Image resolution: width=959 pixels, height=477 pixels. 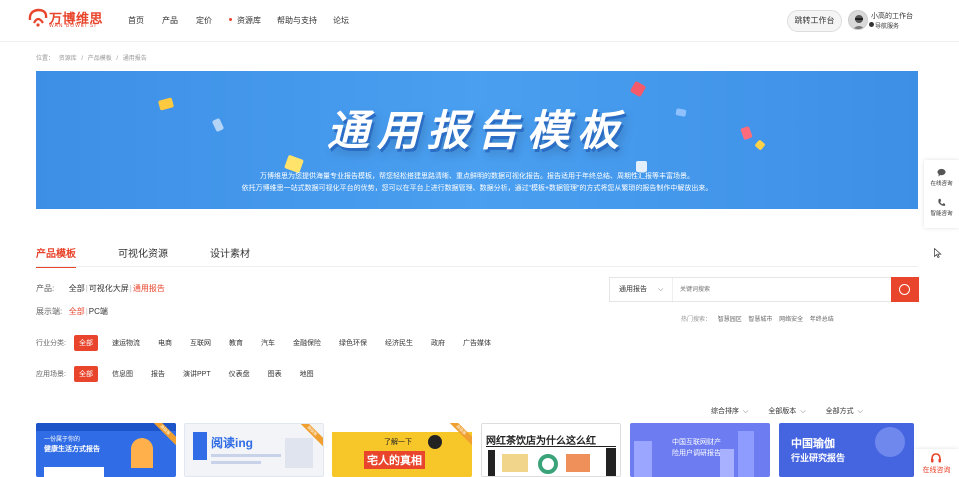 What do you see at coordinates (394, 460) in the screenshot?
I see `card-subtitle: 宅人的真相` at bounding box center [394, 460].